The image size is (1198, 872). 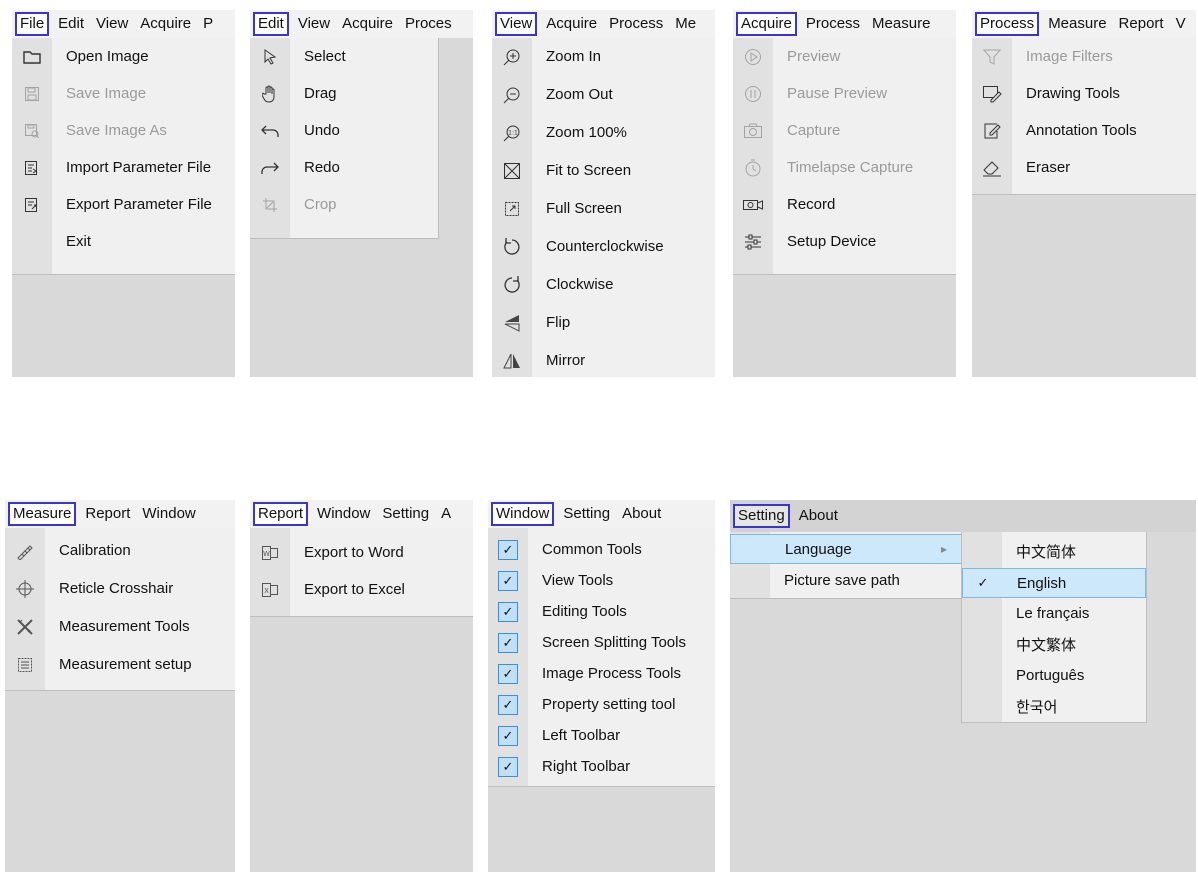 What do you see at coordinates (603, 322) in the screenshot?
I see `menu-item-flip: Flip` at bounding box center [603, 322].